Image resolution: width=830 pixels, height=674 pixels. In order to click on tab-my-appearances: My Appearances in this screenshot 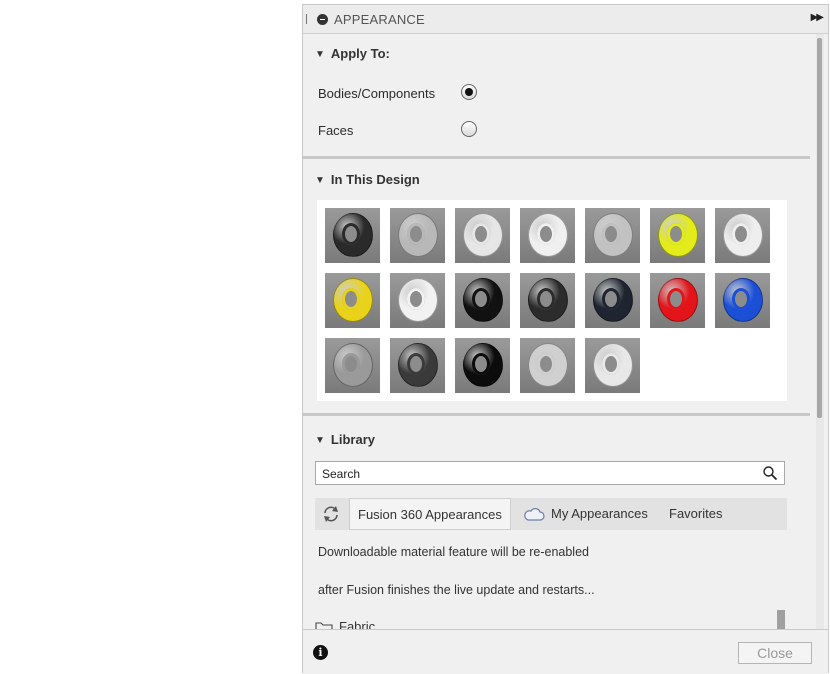, I will do `click(599, 514)`.